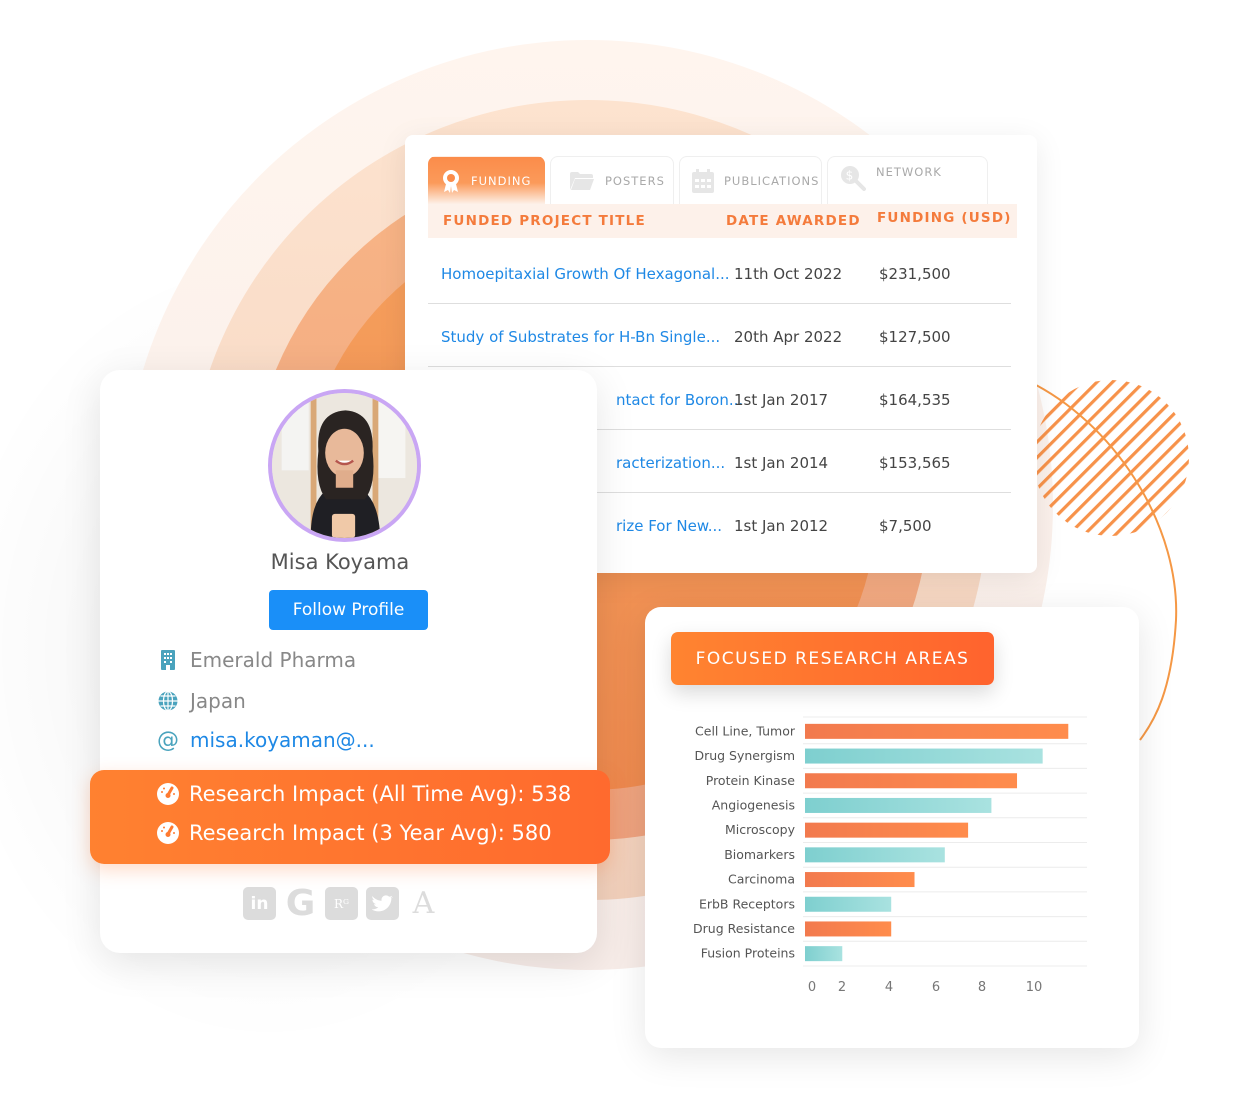 Image resolution: width=1233 pixels, height=1102 pixels. Describe the element at coordinates (300, 903) in the screenshot. I see `google-scholar-icon: G` at that location.